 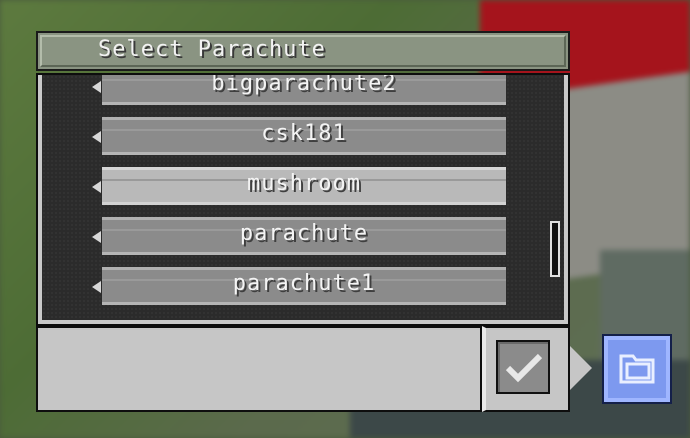 I want to click on list-item: parachute, so click(x=303, y=234).